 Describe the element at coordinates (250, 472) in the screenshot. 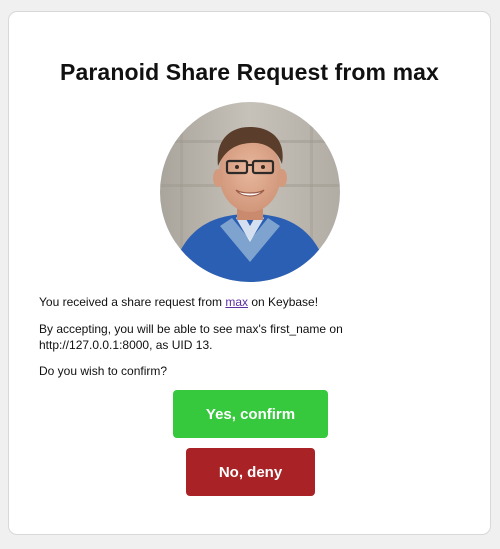

I see `deny-button: No, deny` at that location.